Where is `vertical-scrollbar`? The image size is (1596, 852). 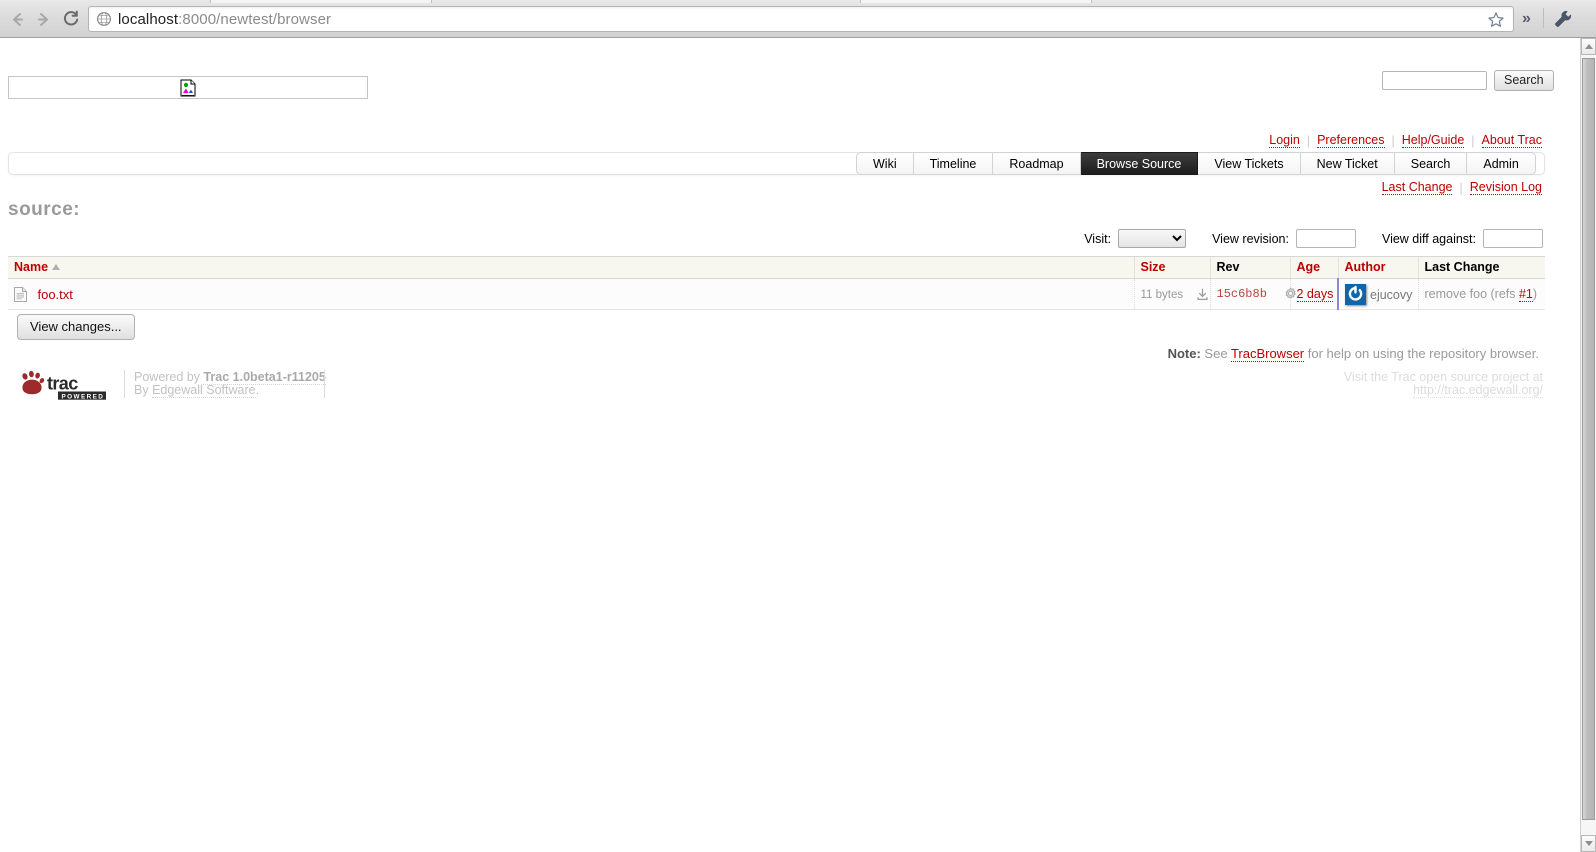 vertical-scrollbar is located at coordinates (1588, 445).